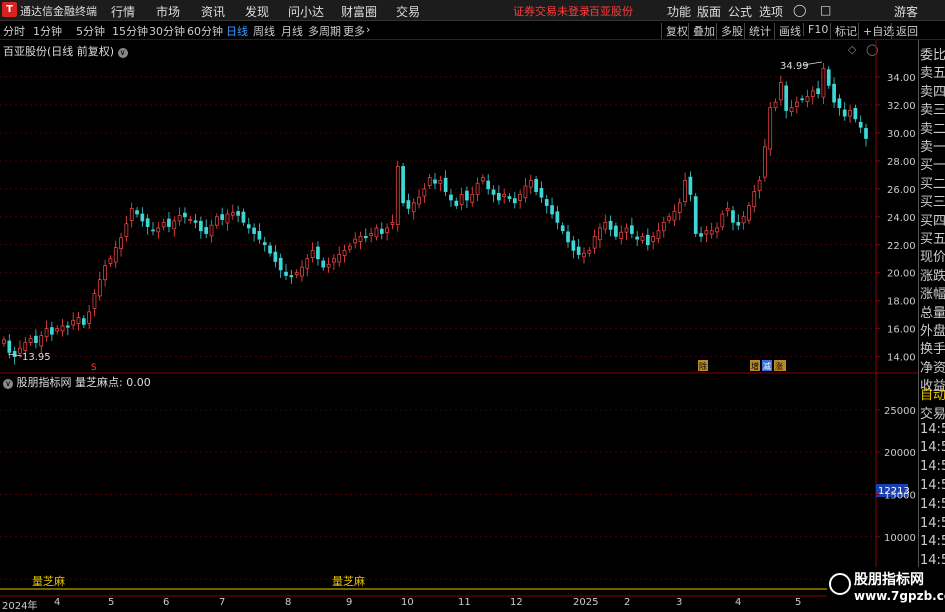 Image resolution: width=945 pixels, height=612 pixels. Describe the element at coordinates (47, 31) in the screenshot. I see `period-1min: 1分钟` at that location.